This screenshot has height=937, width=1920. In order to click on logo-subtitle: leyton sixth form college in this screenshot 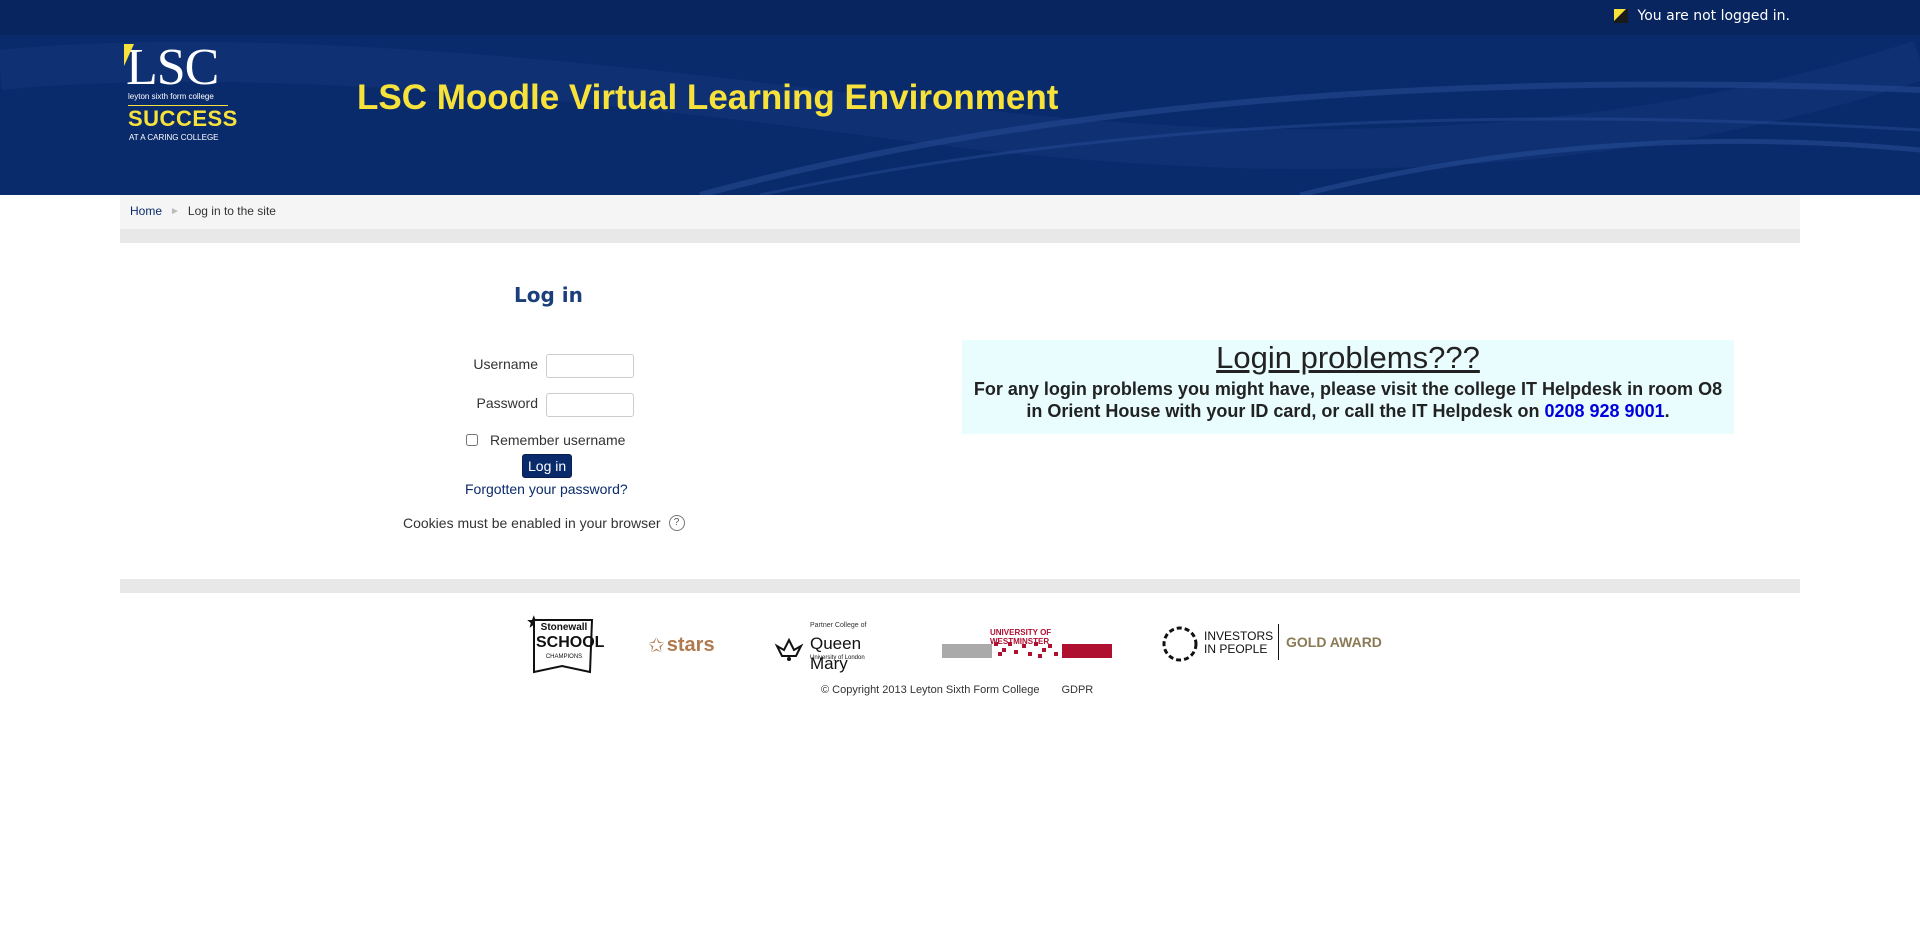, I will do `click(171, 96)`.